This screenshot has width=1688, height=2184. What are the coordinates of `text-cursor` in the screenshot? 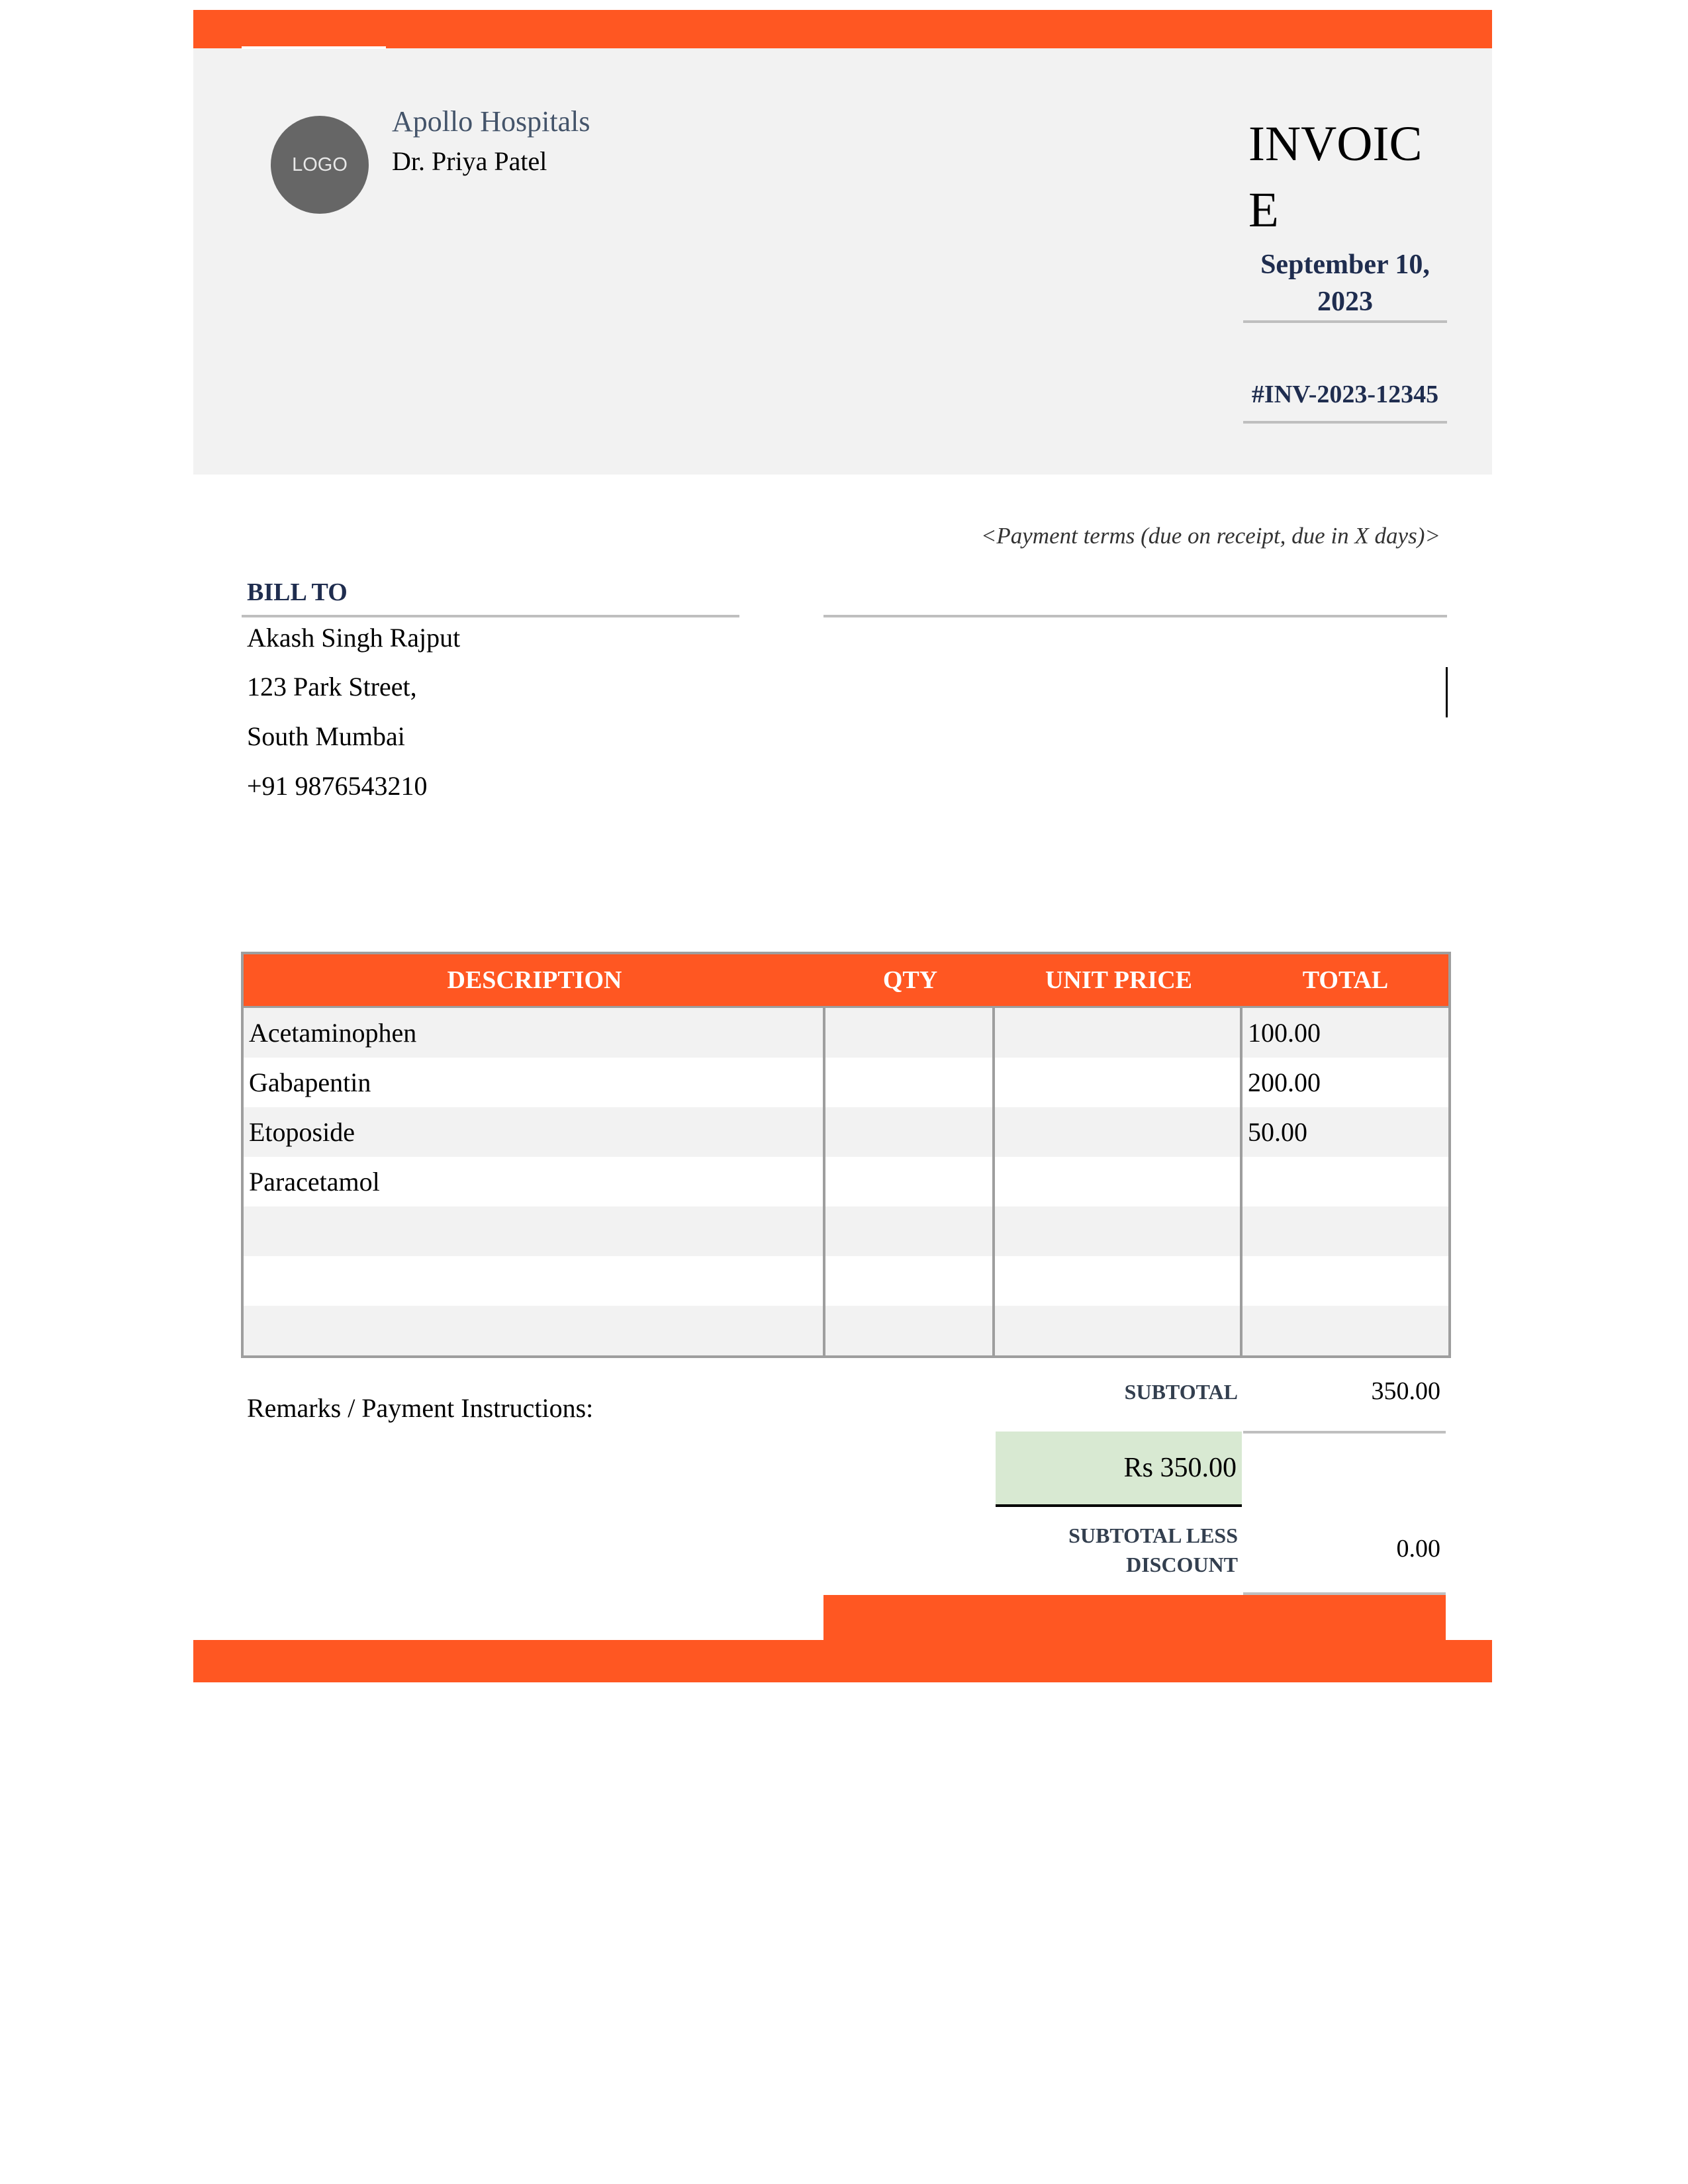 It's located at (1447, 692).